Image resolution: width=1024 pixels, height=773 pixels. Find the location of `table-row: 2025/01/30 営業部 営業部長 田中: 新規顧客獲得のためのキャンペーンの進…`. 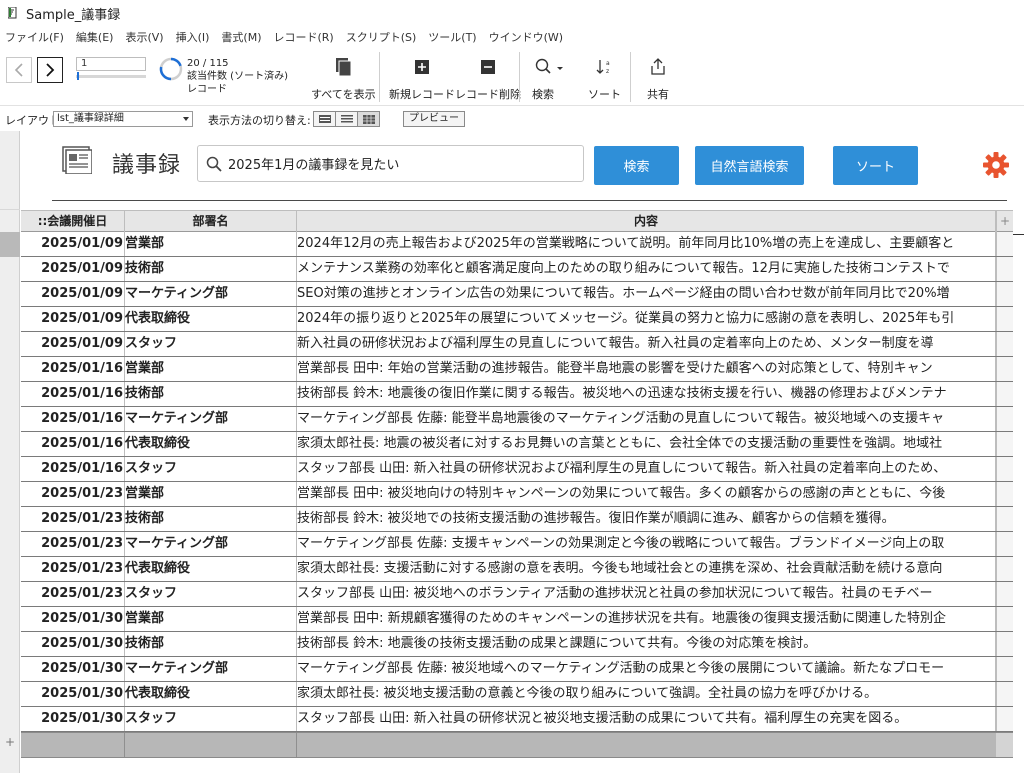

table-row: 2025/01/30 営業部 営業部長 田中: 新規顧客獲得のためのキャンペーンの進… is located at coordinates (517, 619).